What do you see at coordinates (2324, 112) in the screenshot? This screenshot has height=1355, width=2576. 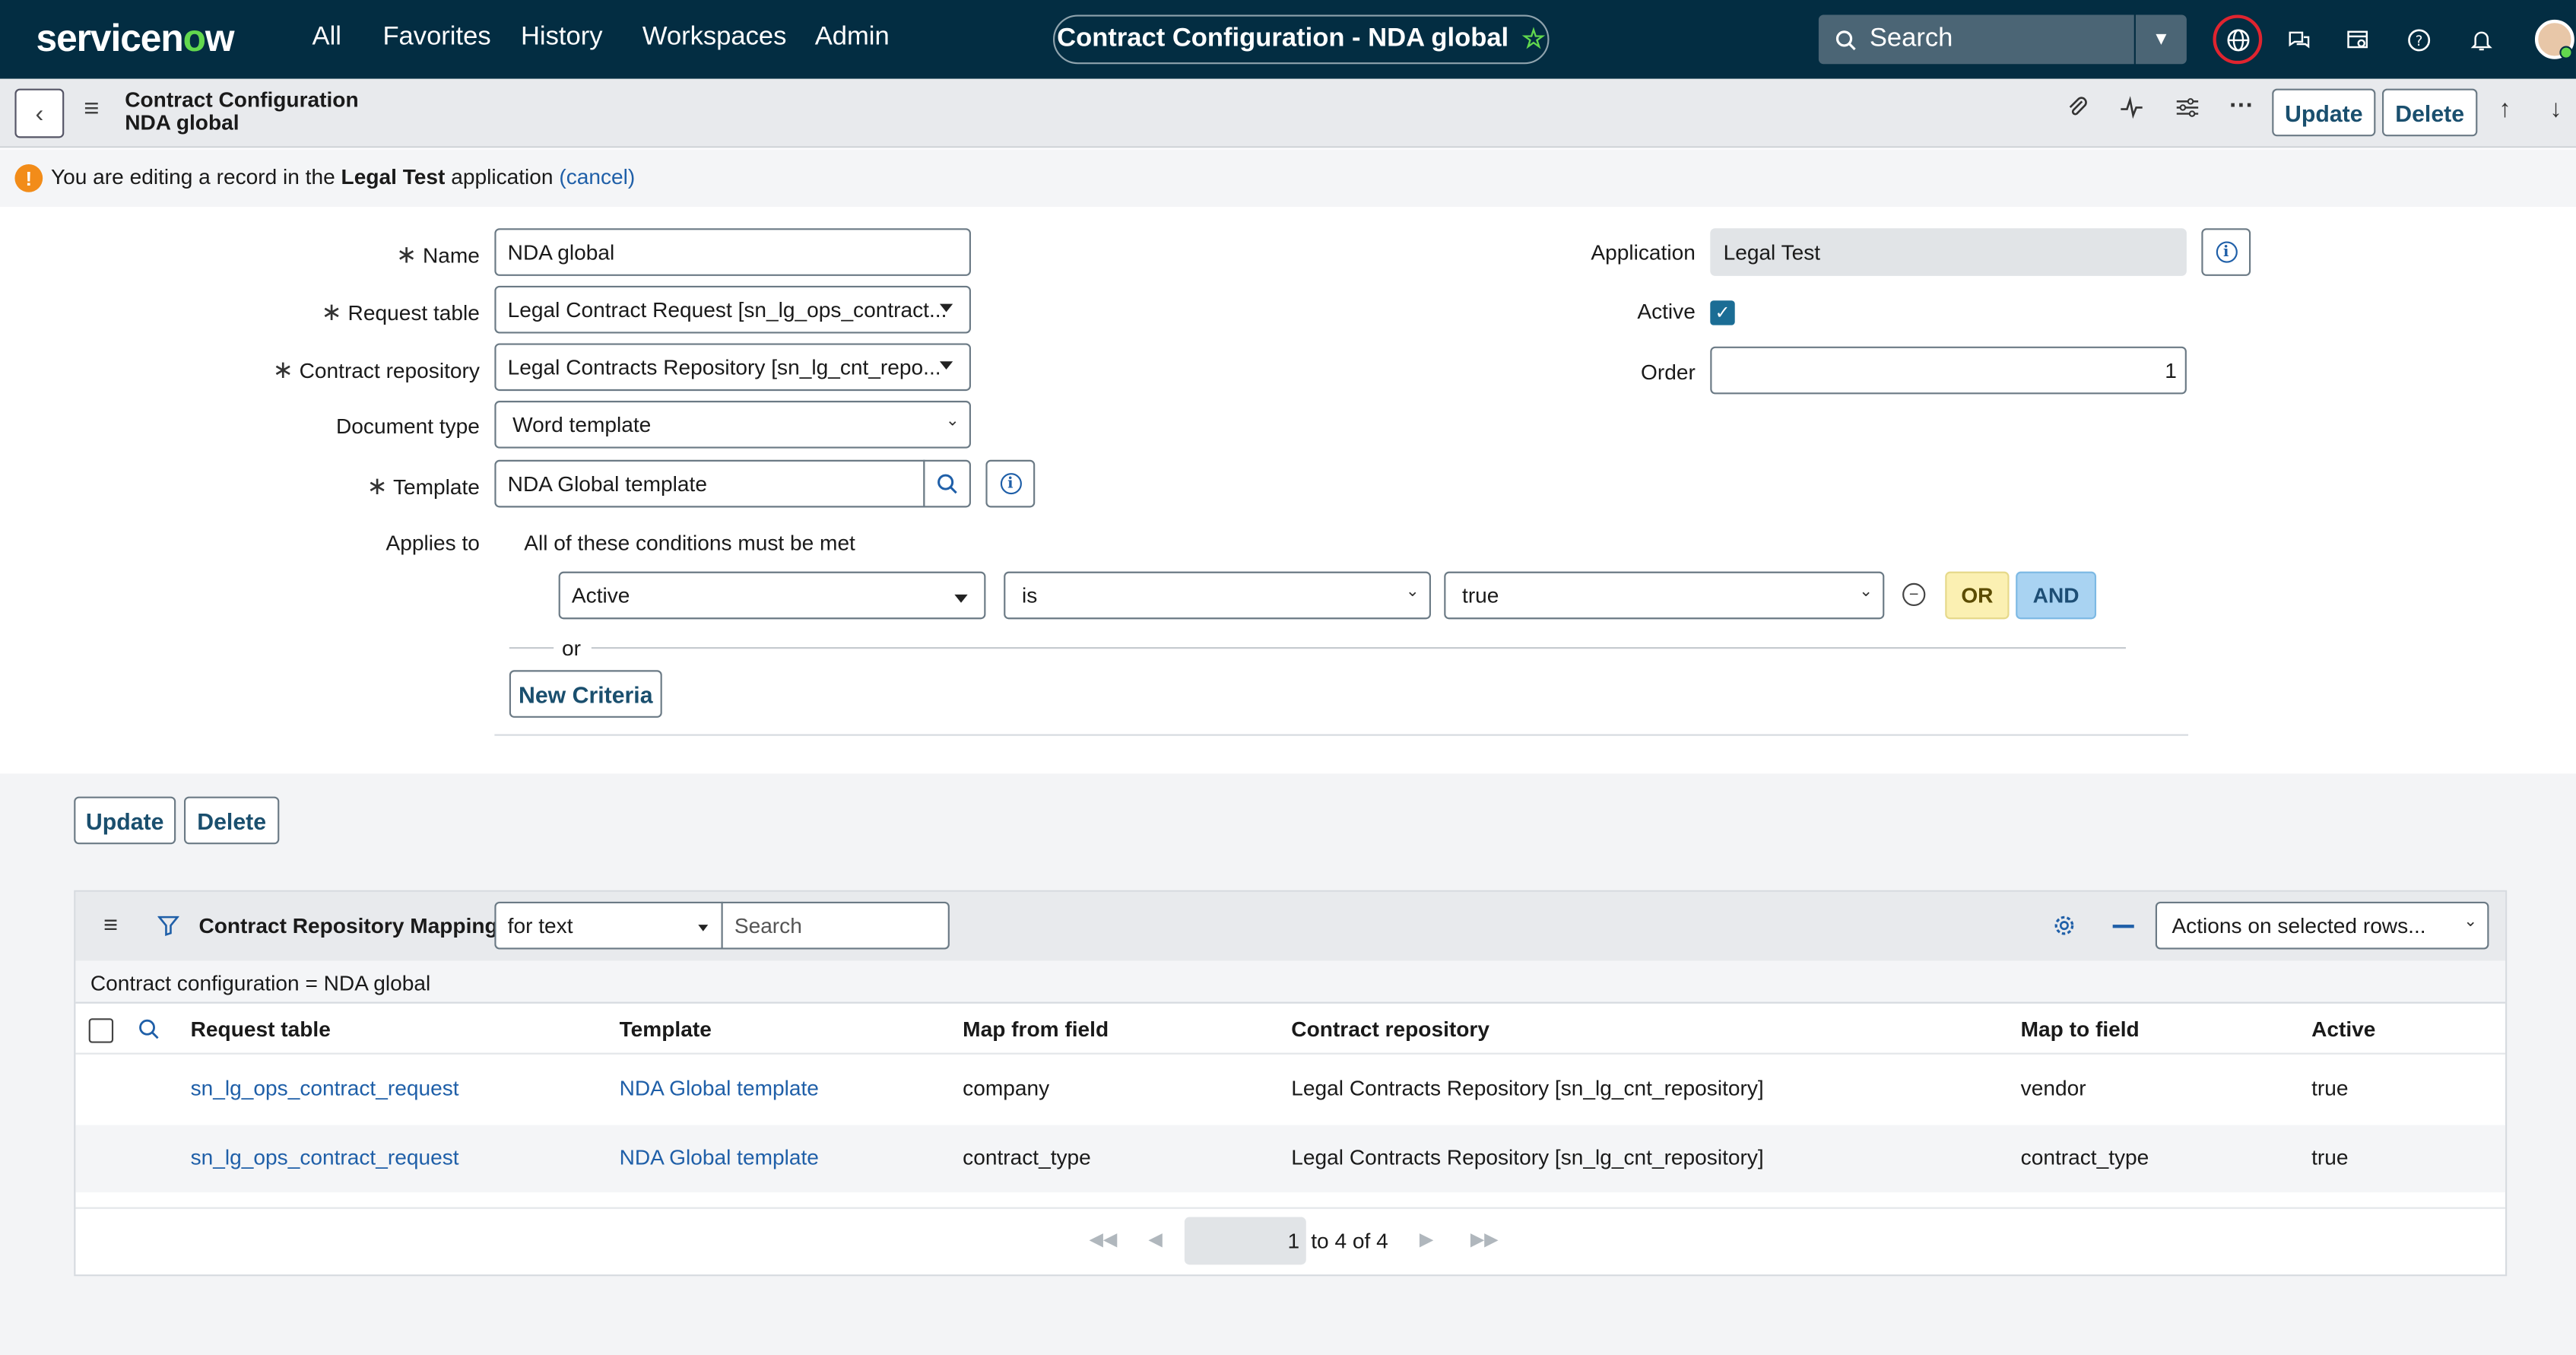 I see `header-update-button: Update` at bounding box center [2324, 112].